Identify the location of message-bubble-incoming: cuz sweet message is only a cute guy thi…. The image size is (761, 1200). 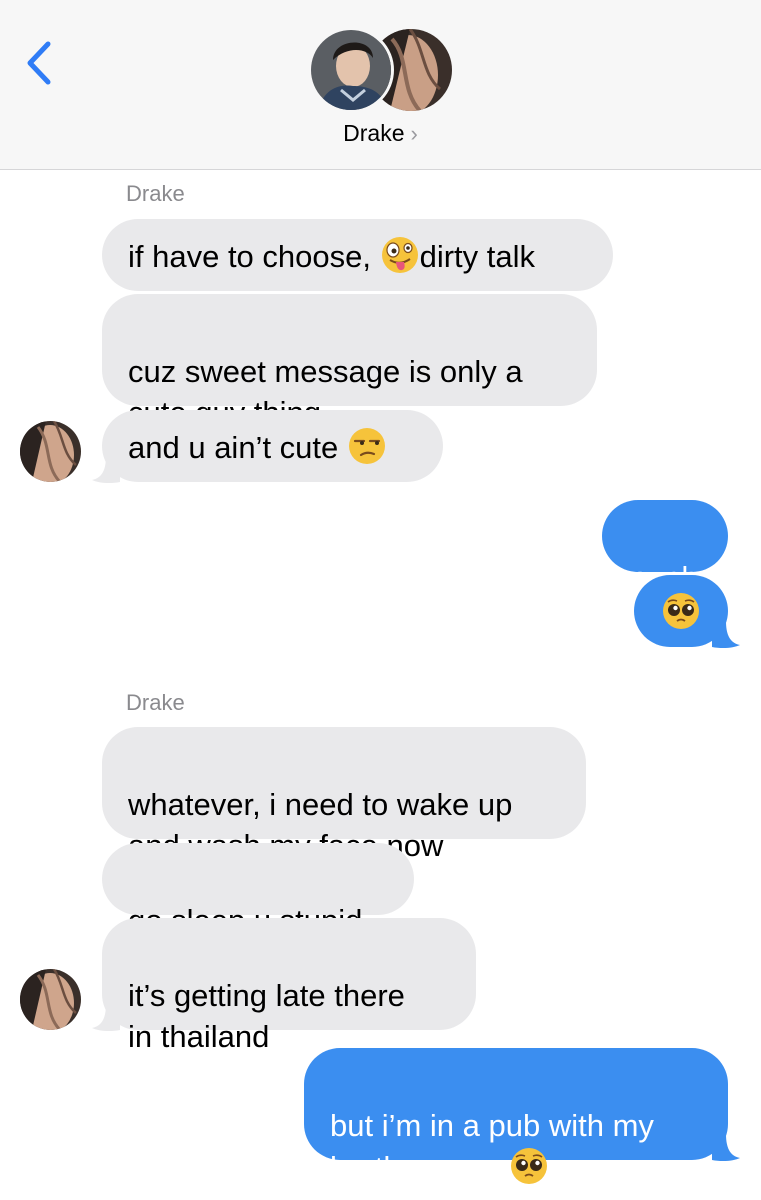
(349, 362).